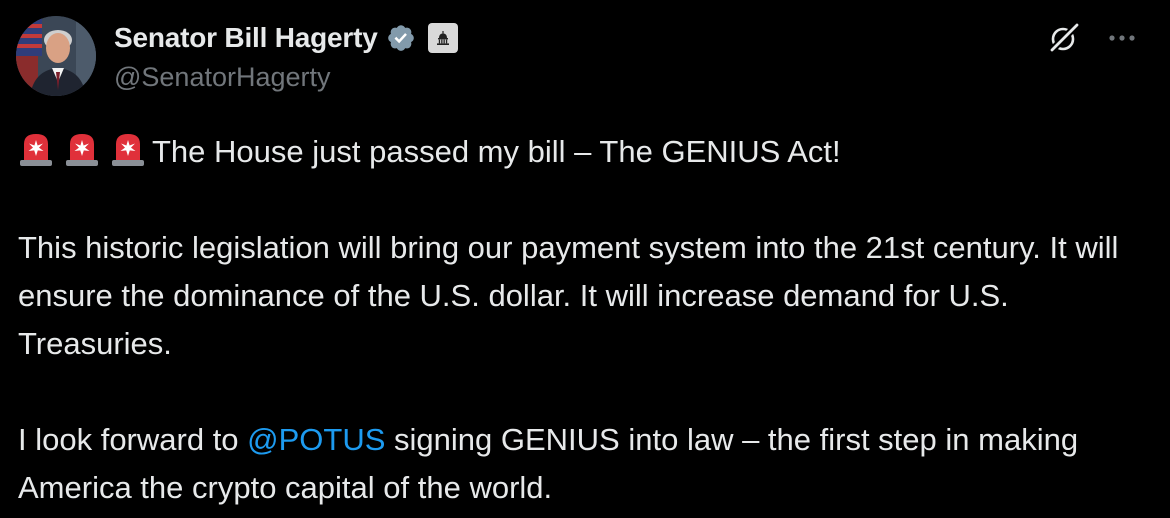 The image size is (1170, 518). What do you see at coordinates (222, 77) in the screenshot?
I see `author-handle: @SenatorHagerty` at bounding box center [222, 77].